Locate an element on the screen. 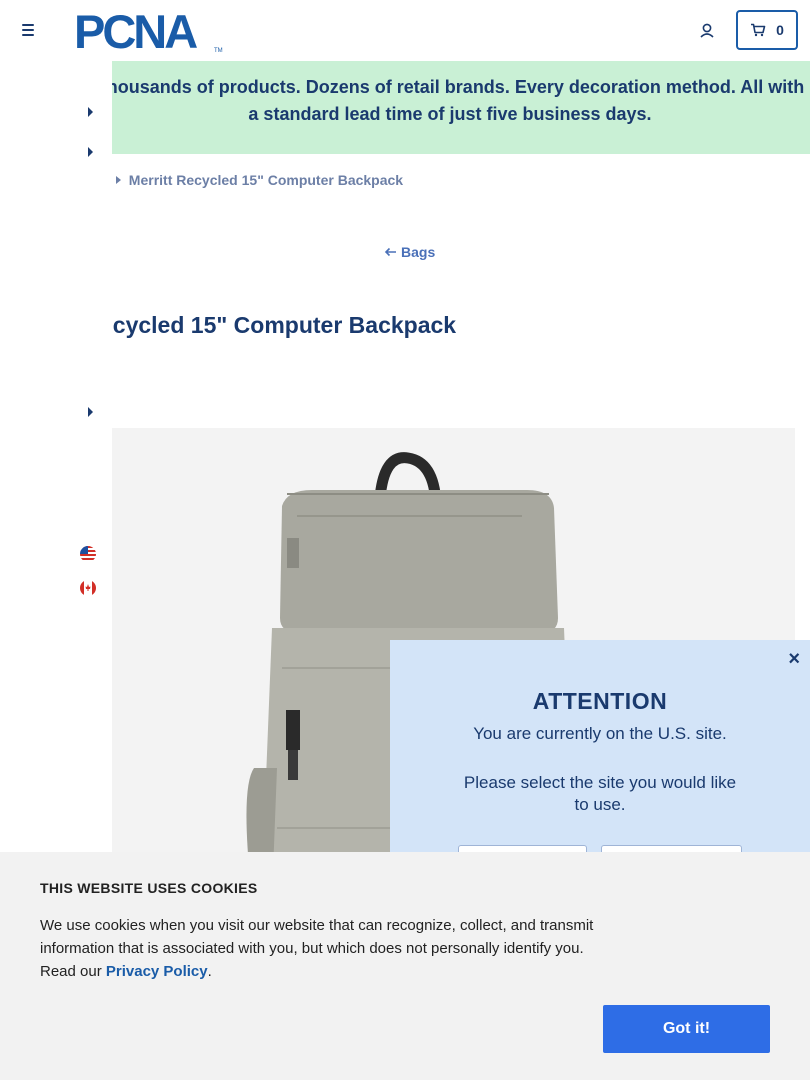  modal-title: ATTENTION is located at coordinates (600, 701).